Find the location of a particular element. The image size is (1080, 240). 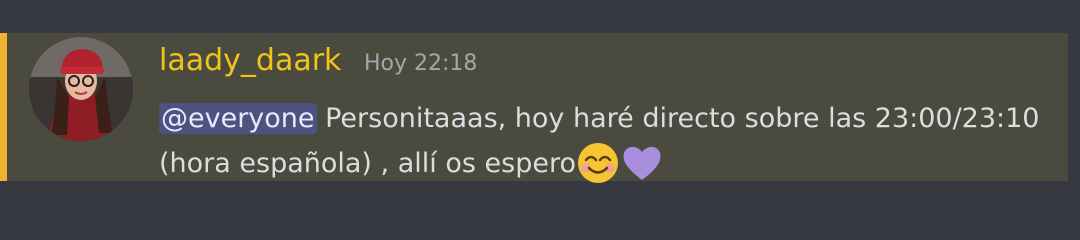

avatar is located at coordinates (81, 89).